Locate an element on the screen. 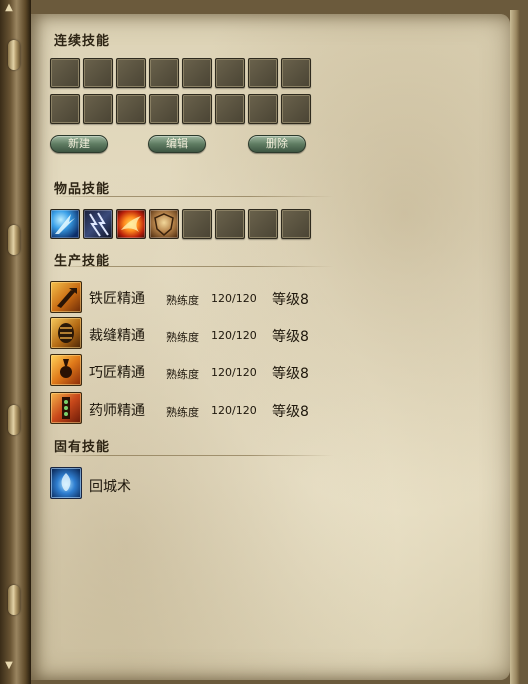 This screenshot has height=684, width=528. fire-phoenix-icon is located at coordinates (131, 224).